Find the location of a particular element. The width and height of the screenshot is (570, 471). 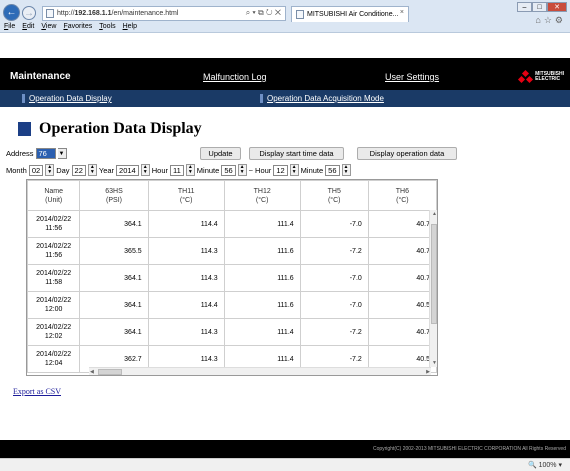

menu-favorites: Favorites is located at coordinates (77, 28).